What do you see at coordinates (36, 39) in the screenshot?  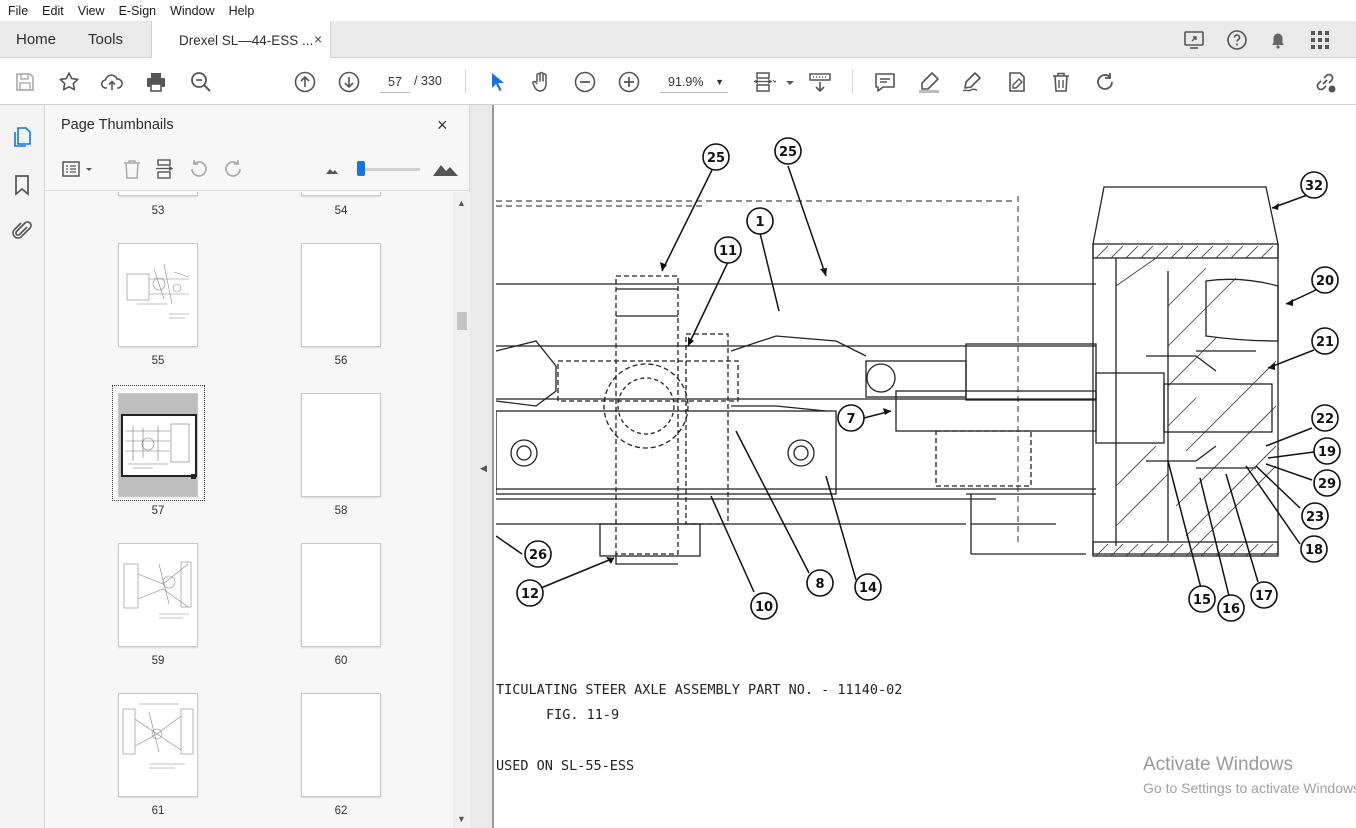 I see `tab-home: Home` at bounding box center [36, 39].